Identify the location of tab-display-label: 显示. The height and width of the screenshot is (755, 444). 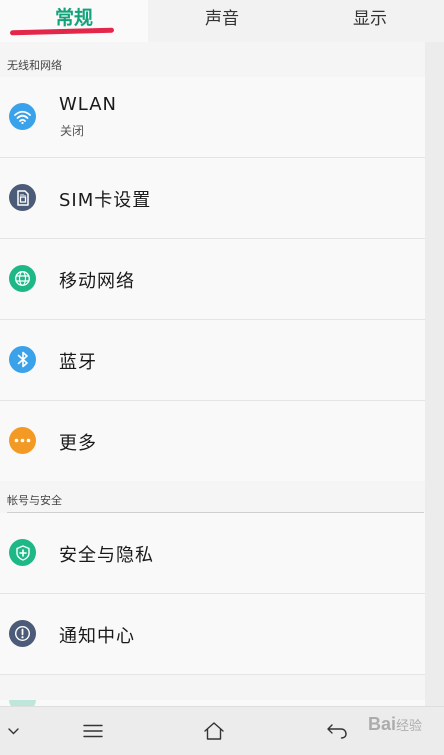
(370, 18).